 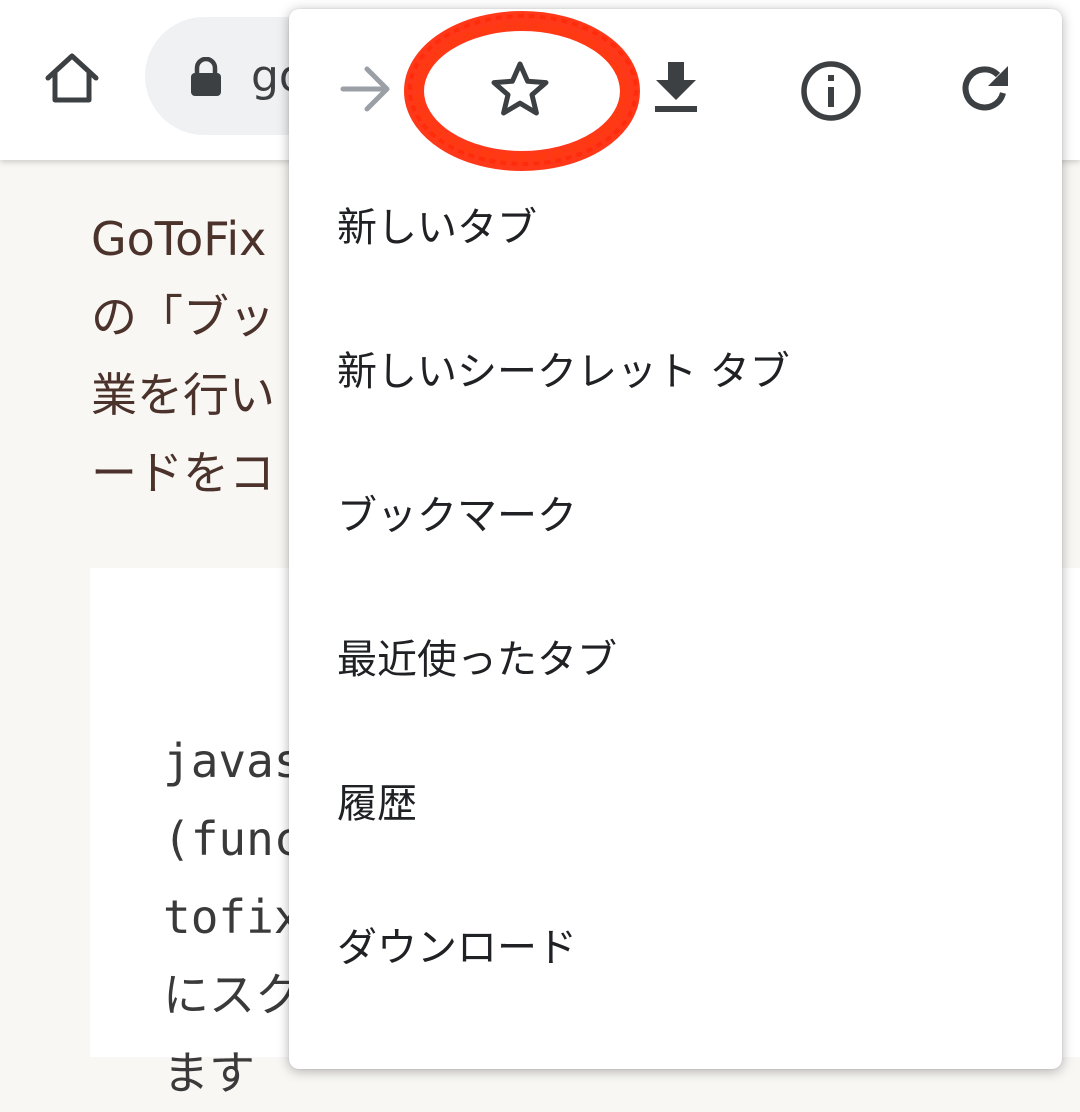 I want to click on forward-button, so click(x=366, y=89).